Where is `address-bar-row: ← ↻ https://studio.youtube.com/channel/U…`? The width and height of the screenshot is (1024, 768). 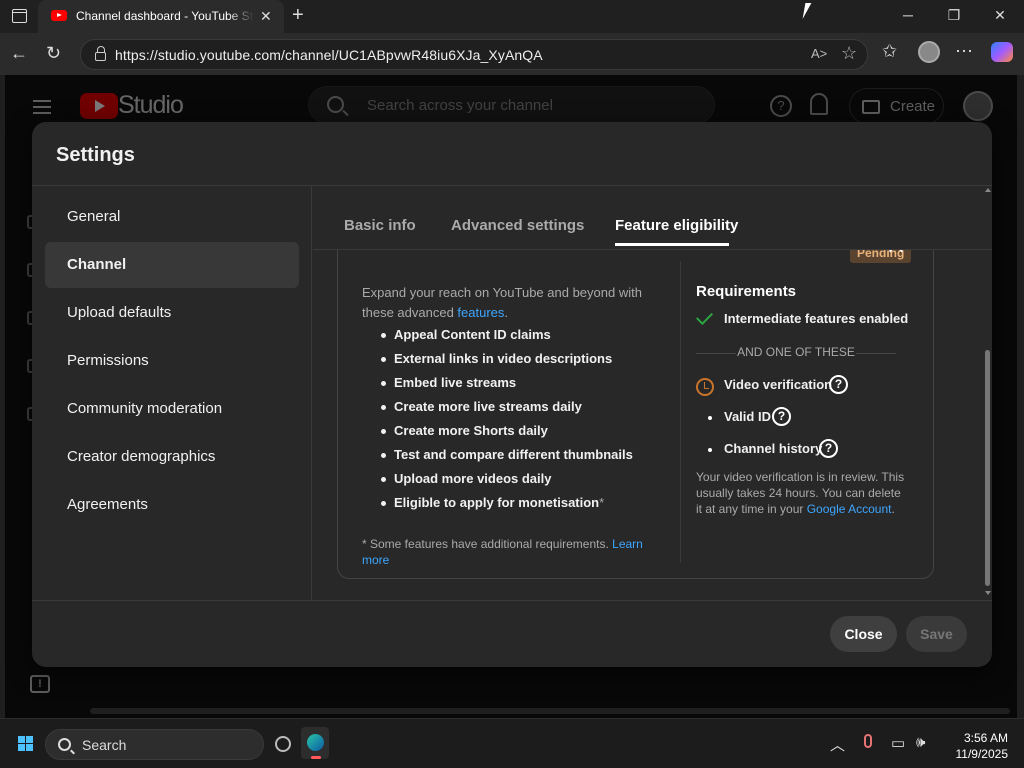 address-bar-row: ← ↻ https://studio.youtube.com/channel/U… is located at coordinates (512, 54).